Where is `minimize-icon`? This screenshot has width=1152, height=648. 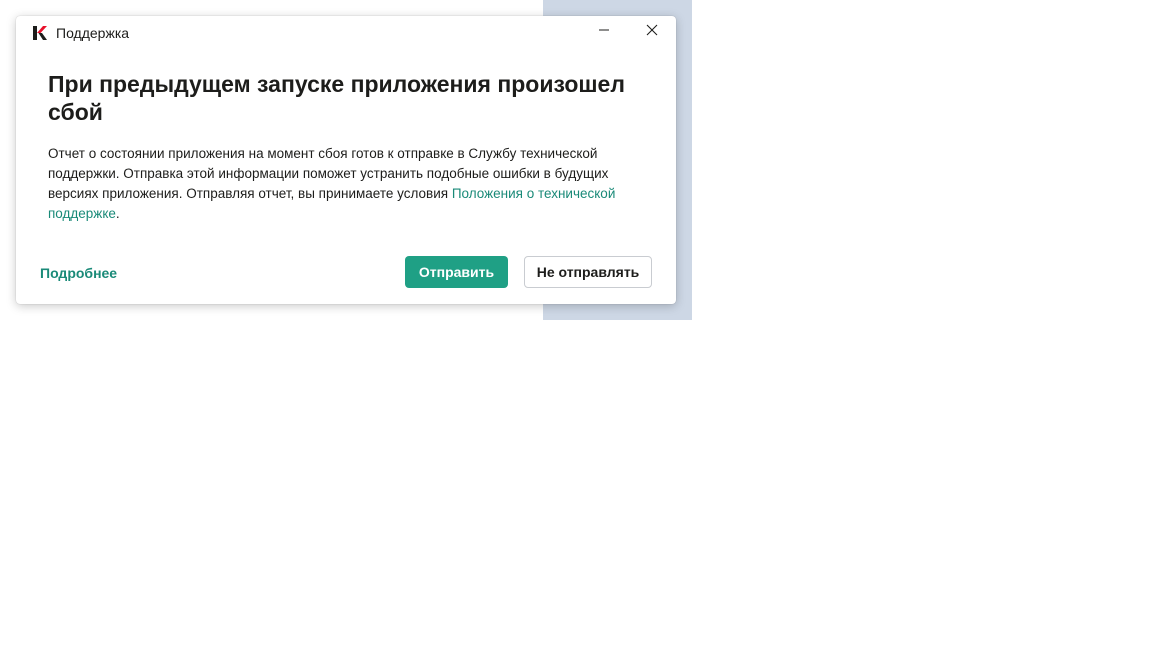 minimize-icon is located at coordinates (604, 32).